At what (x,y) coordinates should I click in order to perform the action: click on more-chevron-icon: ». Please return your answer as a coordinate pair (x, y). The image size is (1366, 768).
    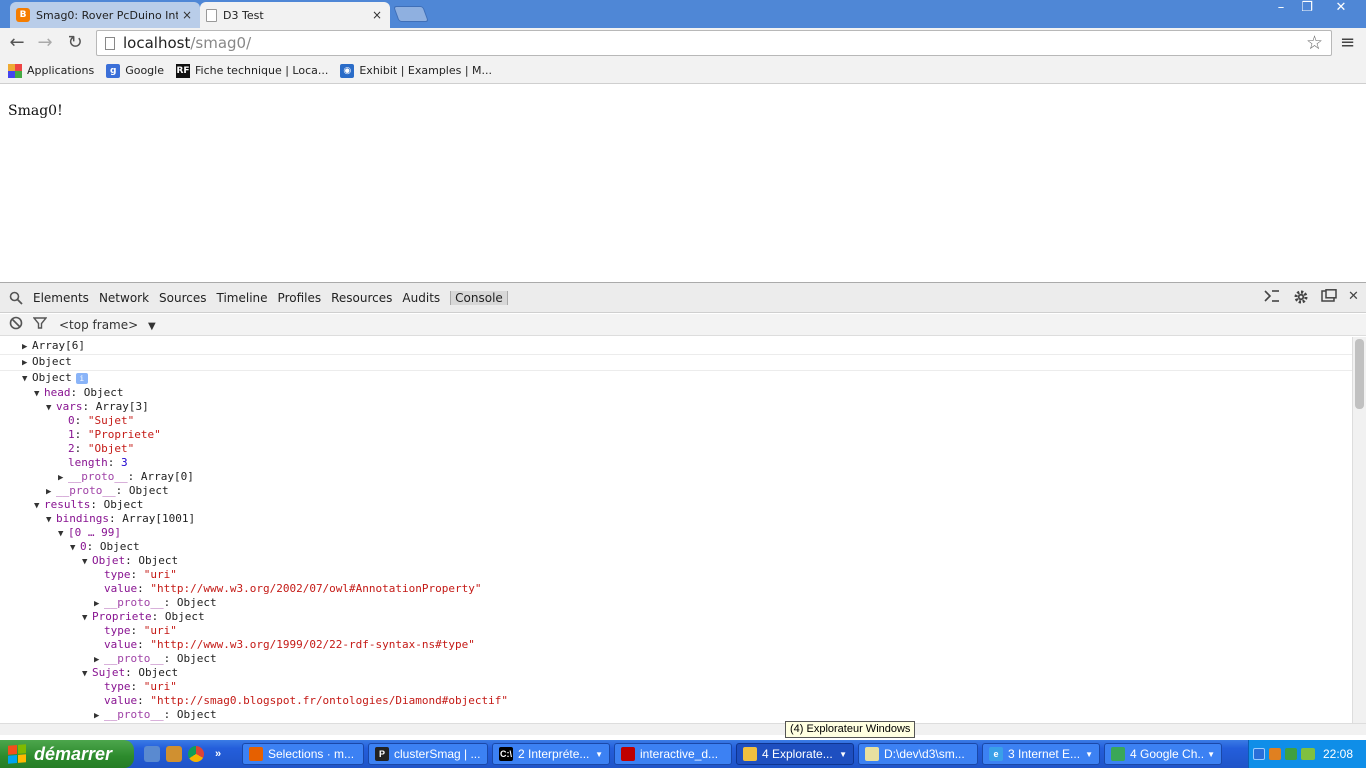
    Looking at the image, I should click on (218, 754).